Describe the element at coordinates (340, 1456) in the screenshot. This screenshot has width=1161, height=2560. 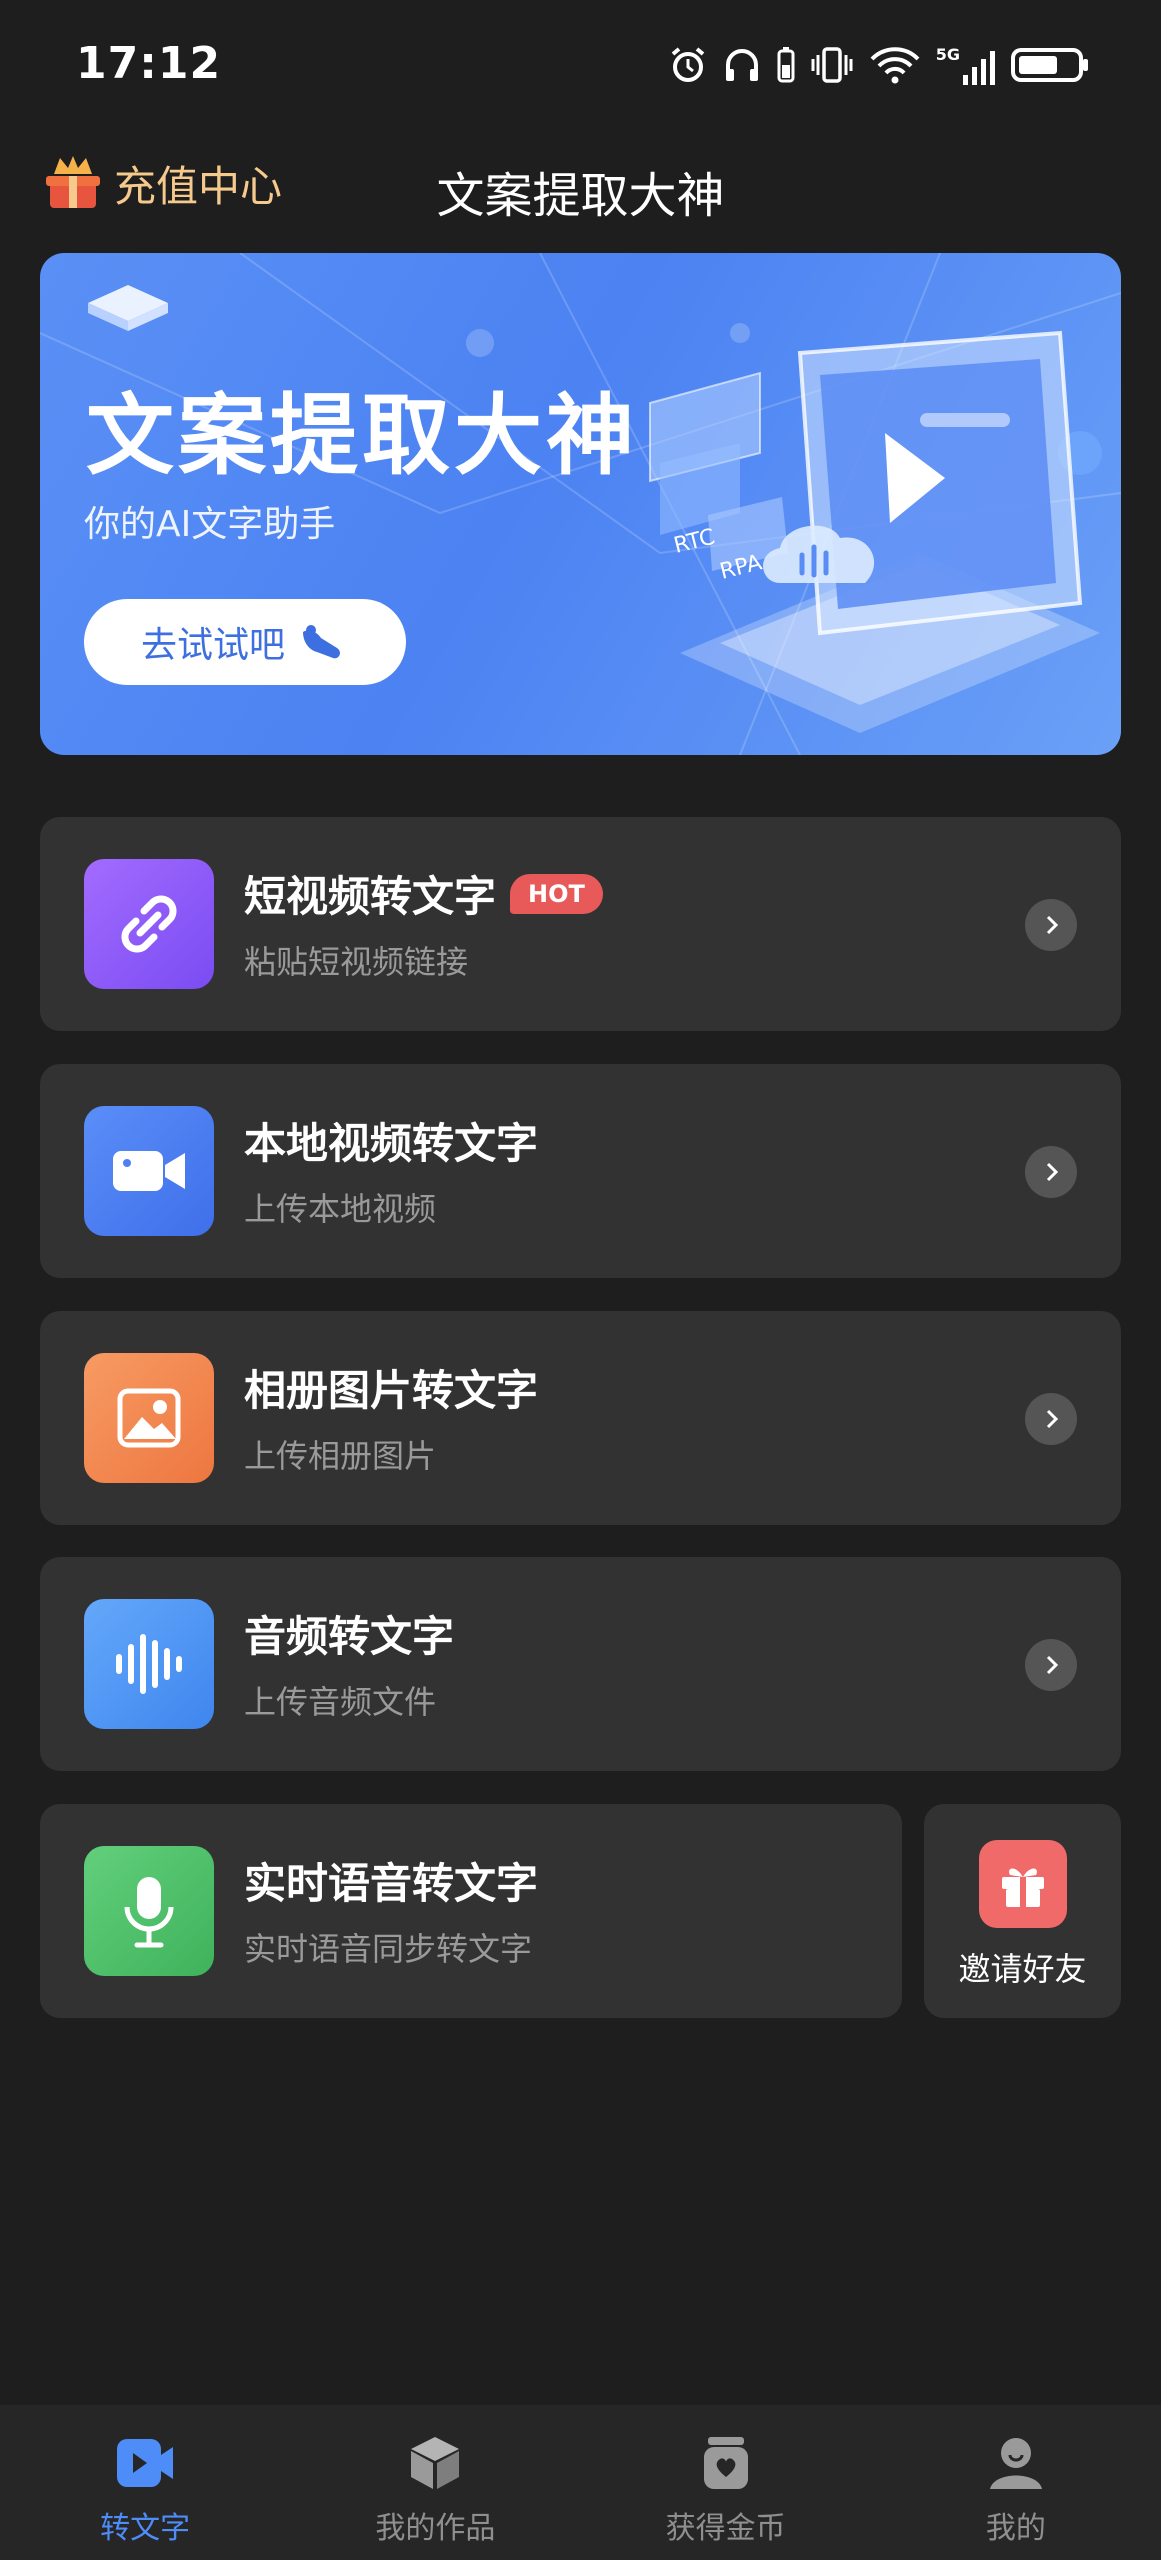
I see `feature-subtitle: 上传相册图片` at that location.